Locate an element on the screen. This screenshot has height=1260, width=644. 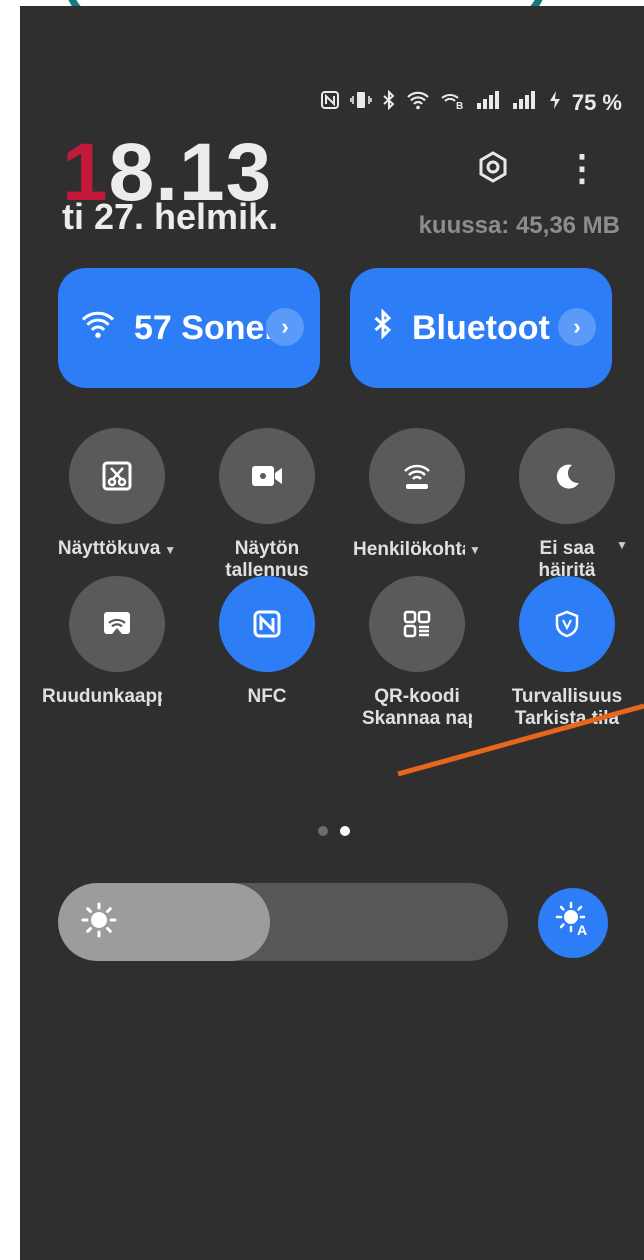
annotation-arrow is located at coordinates (520, 740).